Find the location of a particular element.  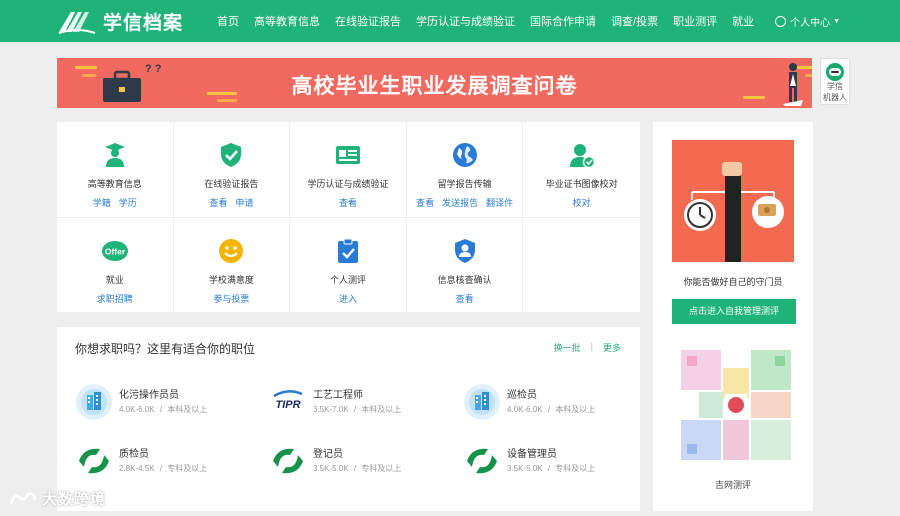

qr-code-icon is located at coordinates (736, 405).